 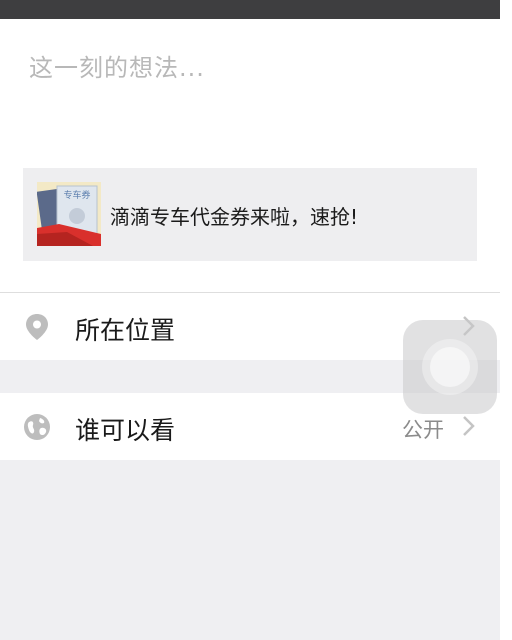 I want to click on globe-icon, so click(x=37, y=427).